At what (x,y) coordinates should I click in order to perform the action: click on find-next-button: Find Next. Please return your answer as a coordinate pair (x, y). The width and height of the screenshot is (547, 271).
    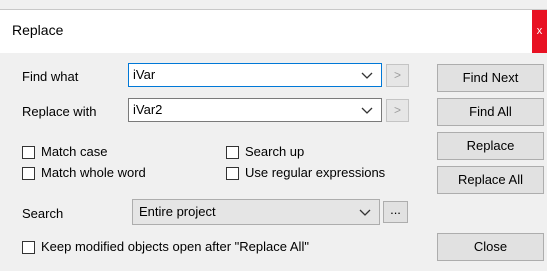
    Looking at the image, I should click on (490, 78).